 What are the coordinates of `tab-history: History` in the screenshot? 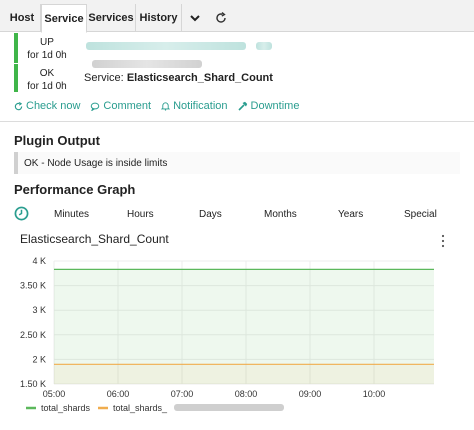 It's located at (159, 18).